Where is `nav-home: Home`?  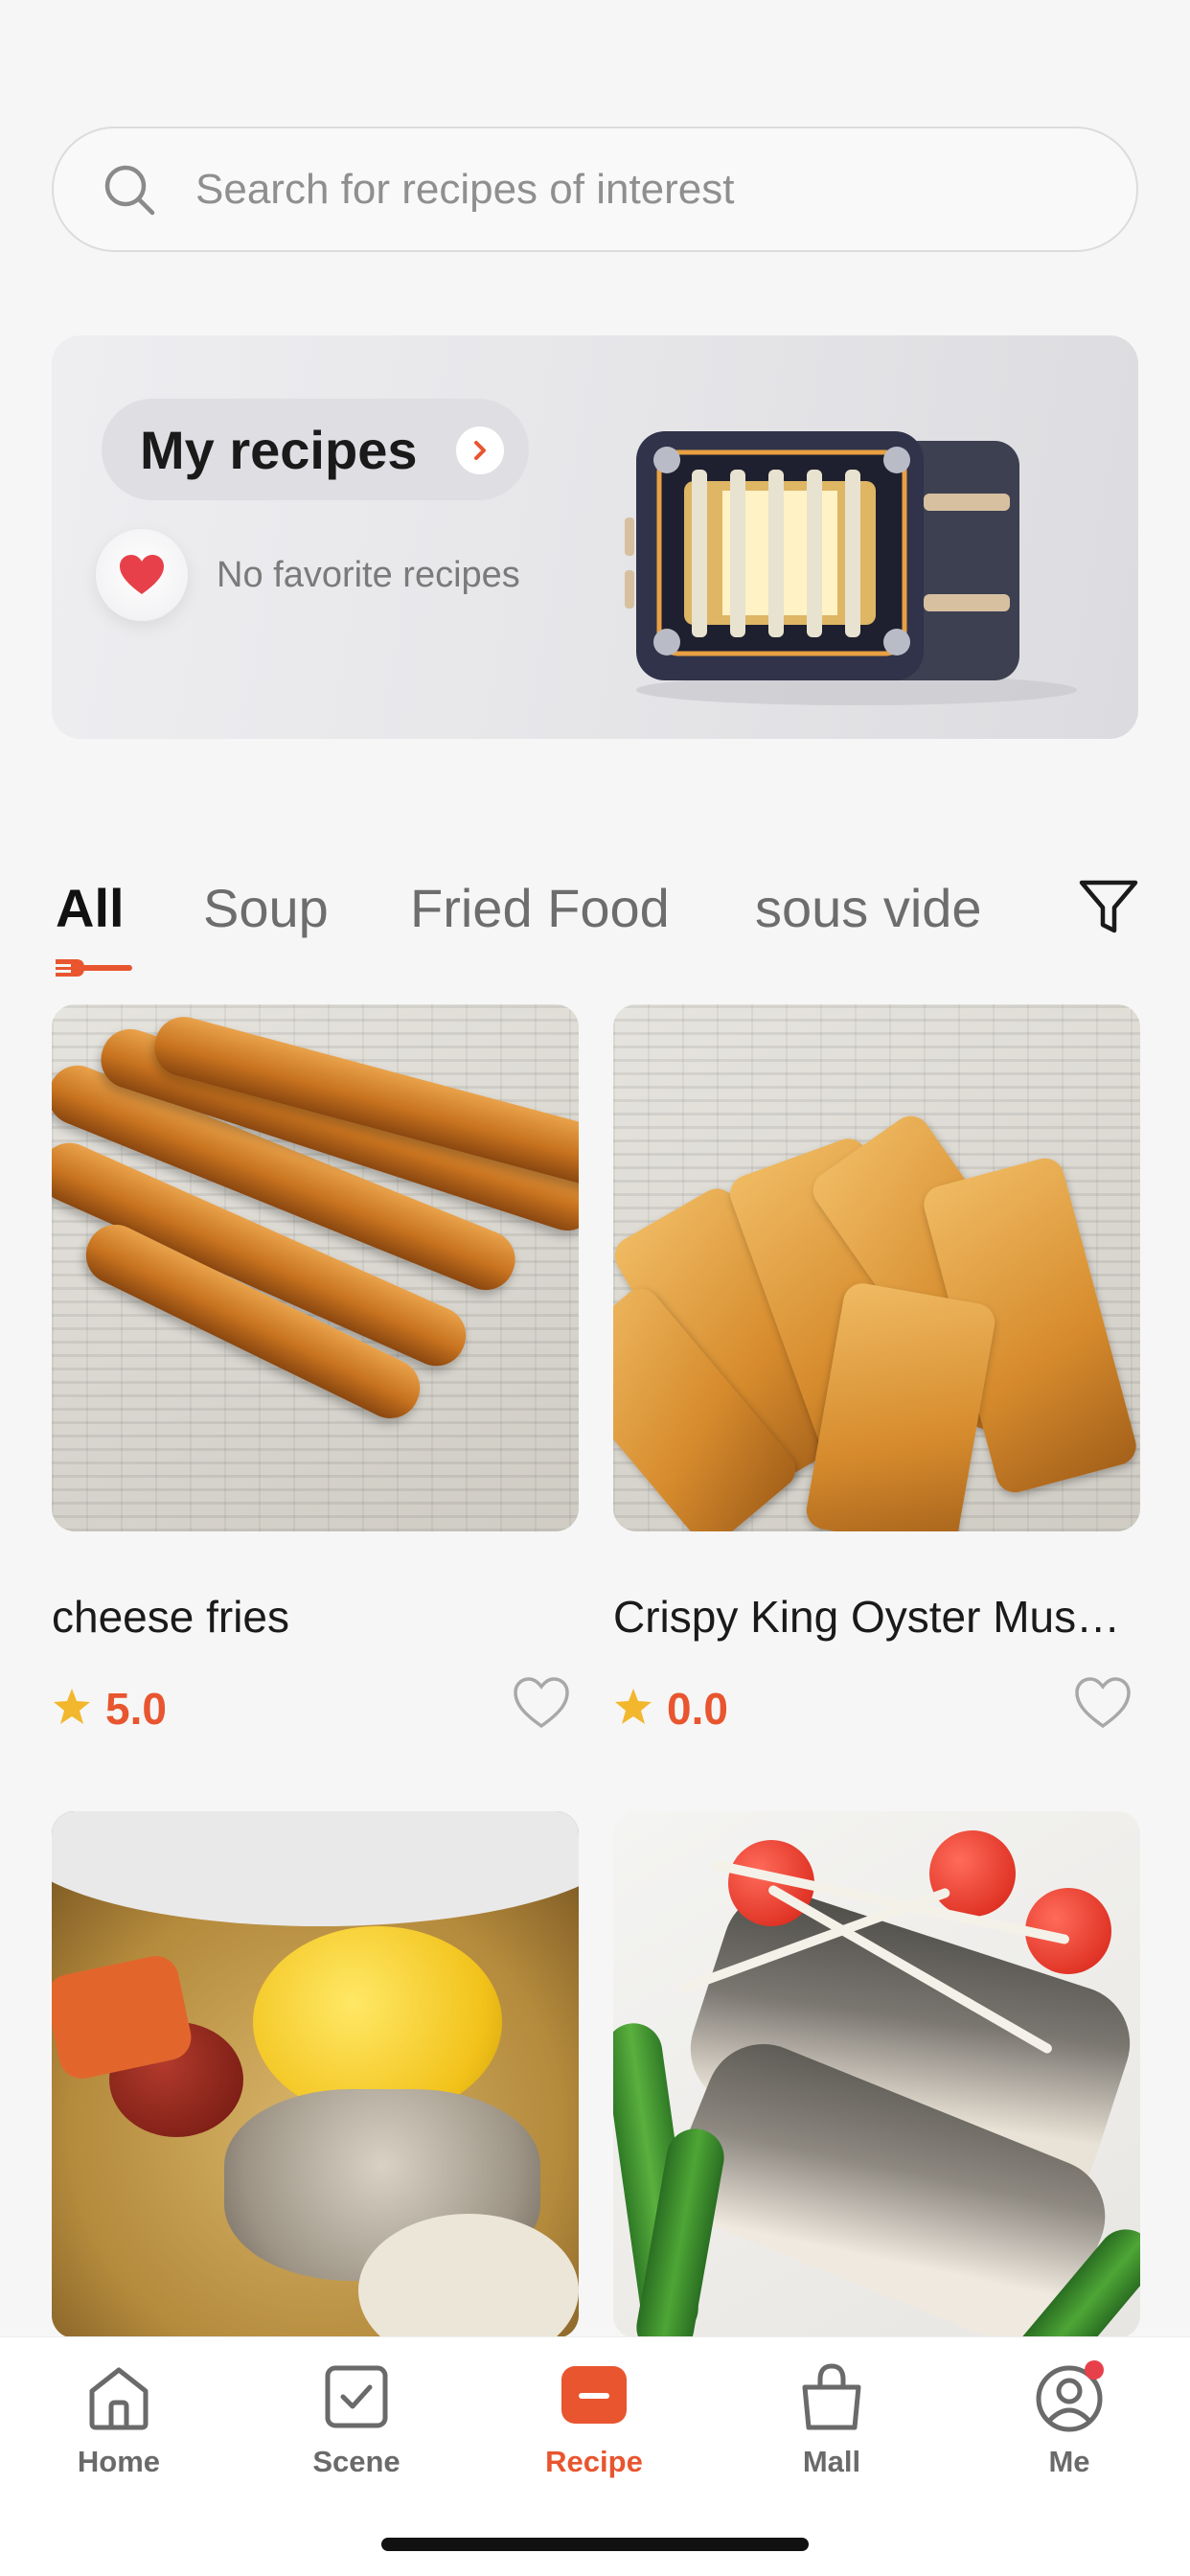 nav-home: Home is located at coordinates (119, 2418).